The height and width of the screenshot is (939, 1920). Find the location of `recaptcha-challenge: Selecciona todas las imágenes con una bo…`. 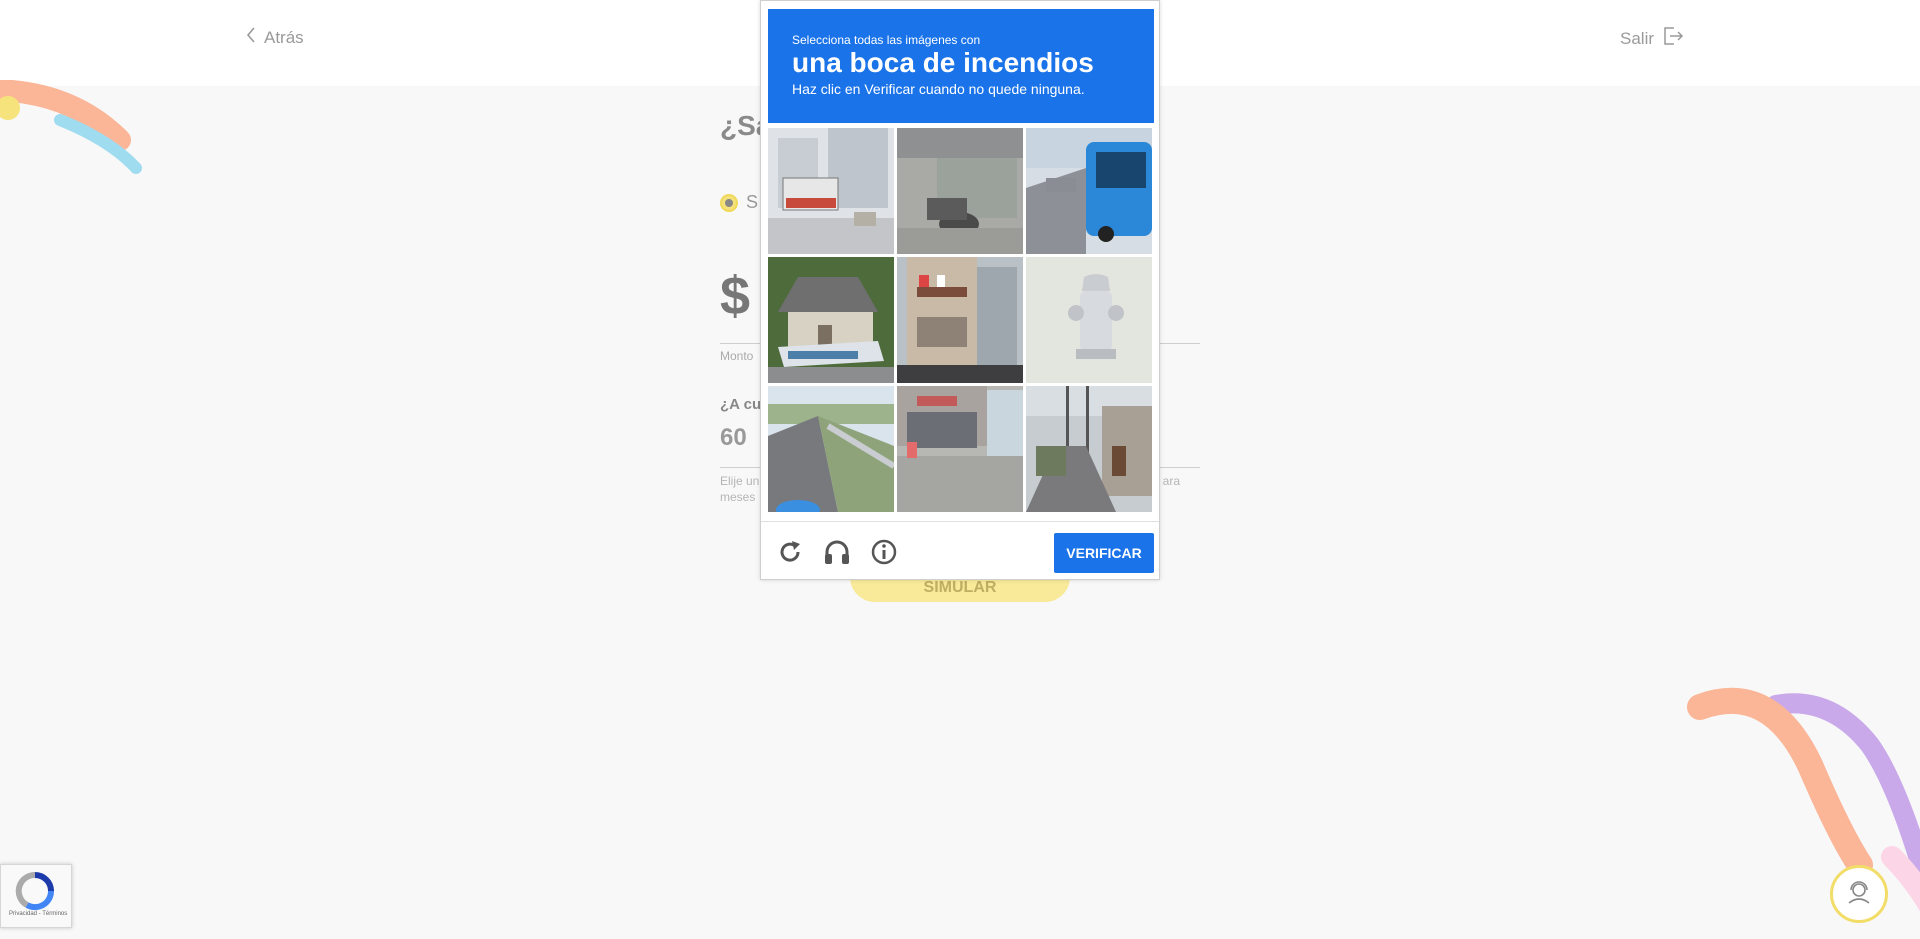

recaptcha-challenge: Selecciona todas las imágenes con una bo… is located at coordinates (960, 290).